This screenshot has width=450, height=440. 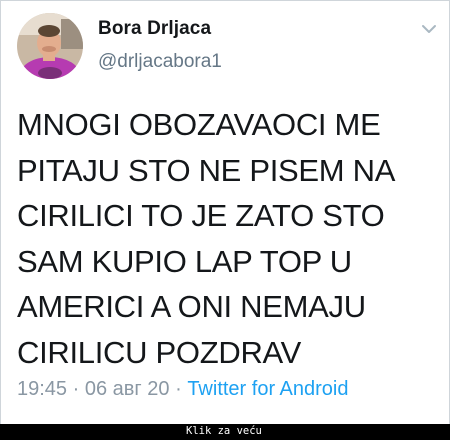 What do you see at coordinates (206, 170) in the screenshot?
I see `tweet-text-line: PITAJU STO NE PISEM NA` at bounding box center [206, 170].